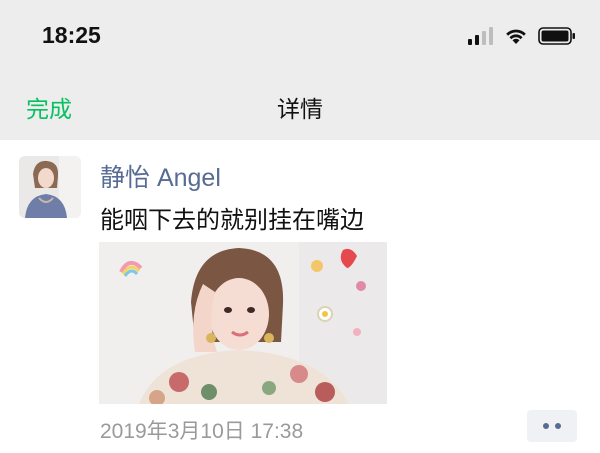 The width and height of the screenshot is (600, 453). I want to click on page-title: 详情, so click(300, 110).